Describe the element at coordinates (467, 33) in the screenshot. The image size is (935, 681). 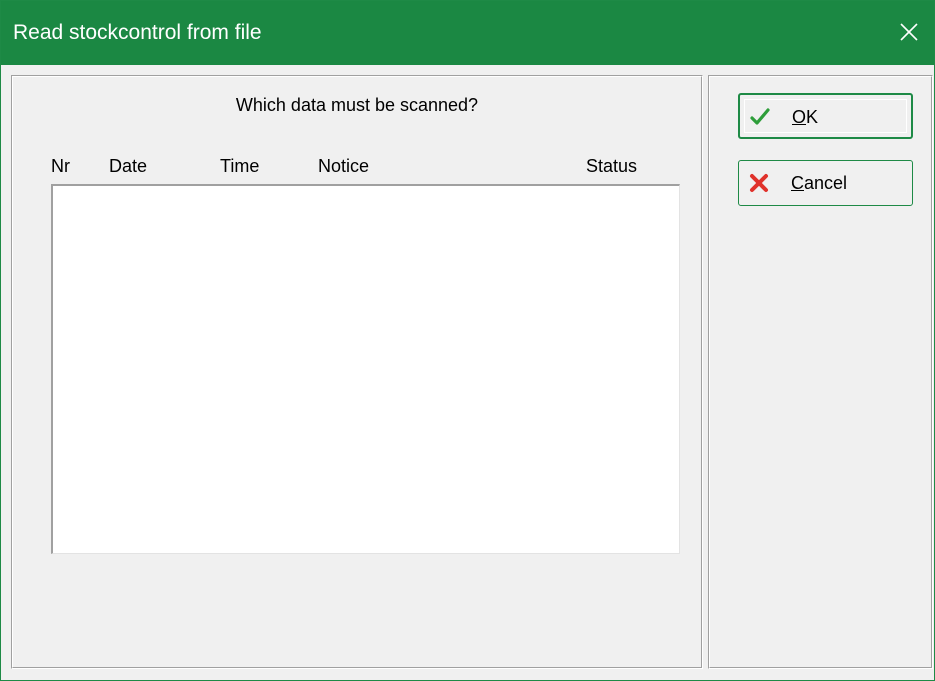
I see `title-bar: Read stockcontrol from file` at that location.